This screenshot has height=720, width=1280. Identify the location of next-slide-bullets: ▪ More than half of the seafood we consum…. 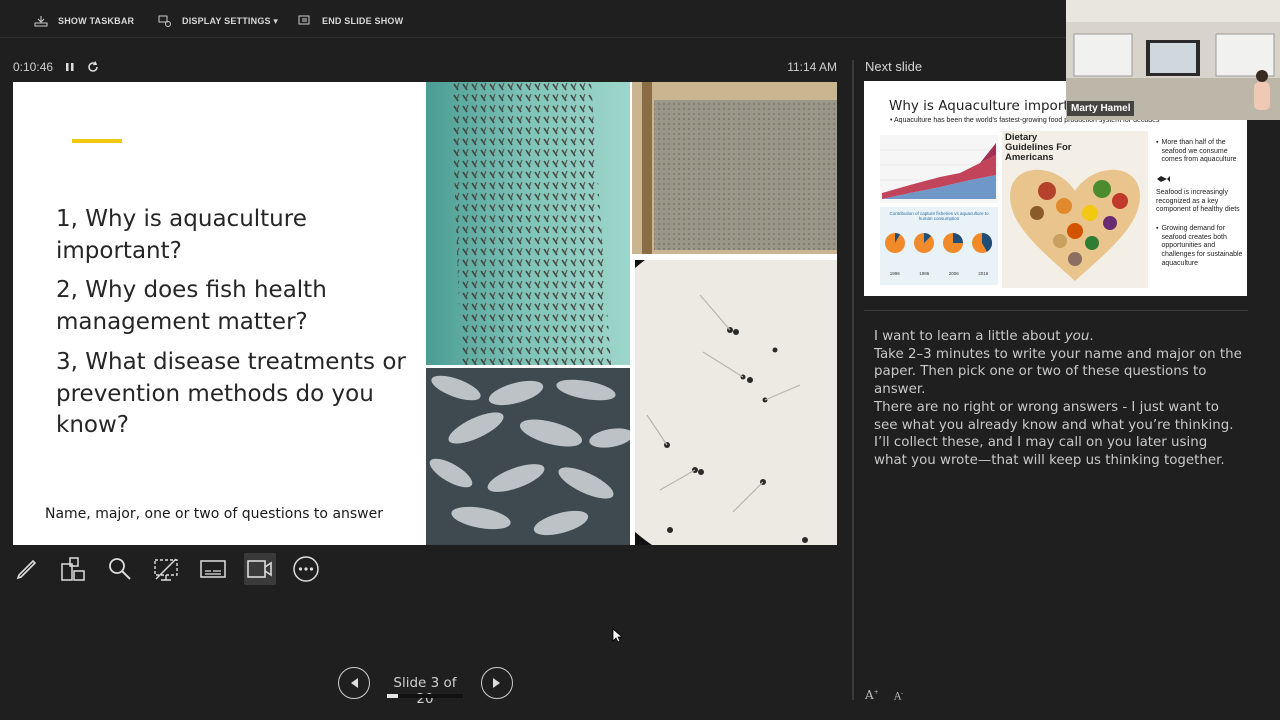
(1200, 203).